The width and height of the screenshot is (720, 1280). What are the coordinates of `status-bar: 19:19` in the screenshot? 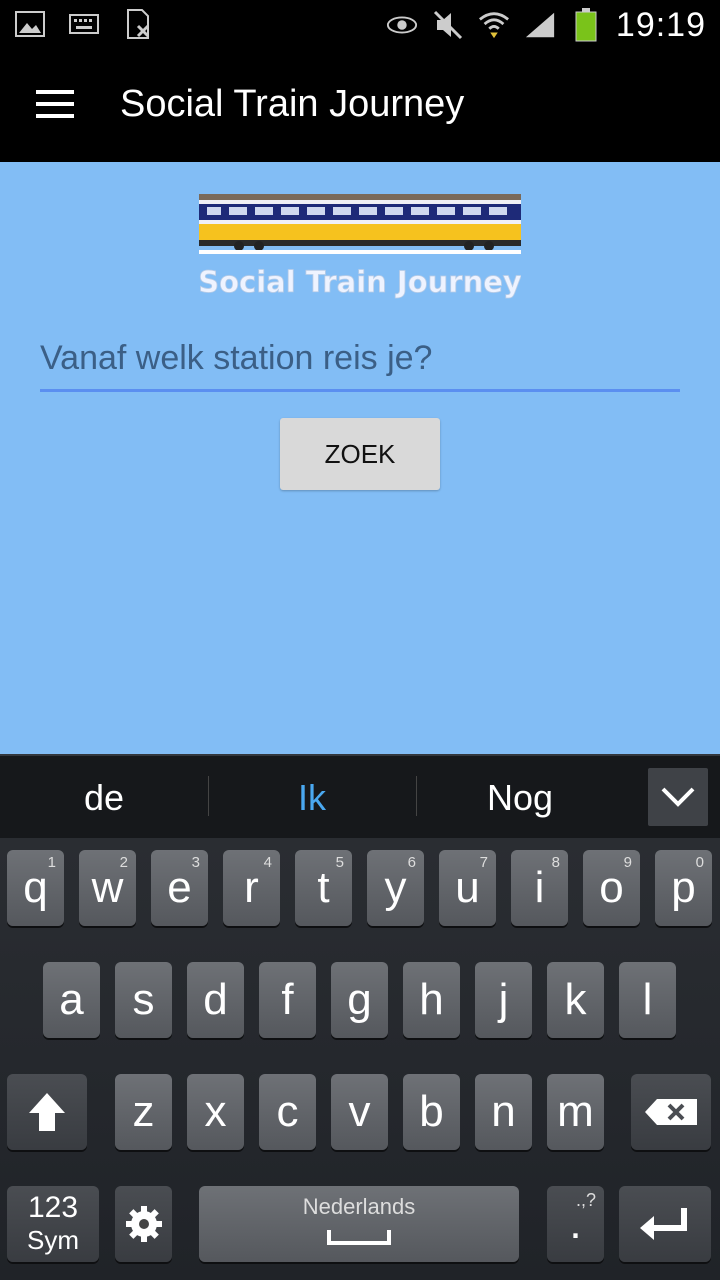 It's located at (360, 25).